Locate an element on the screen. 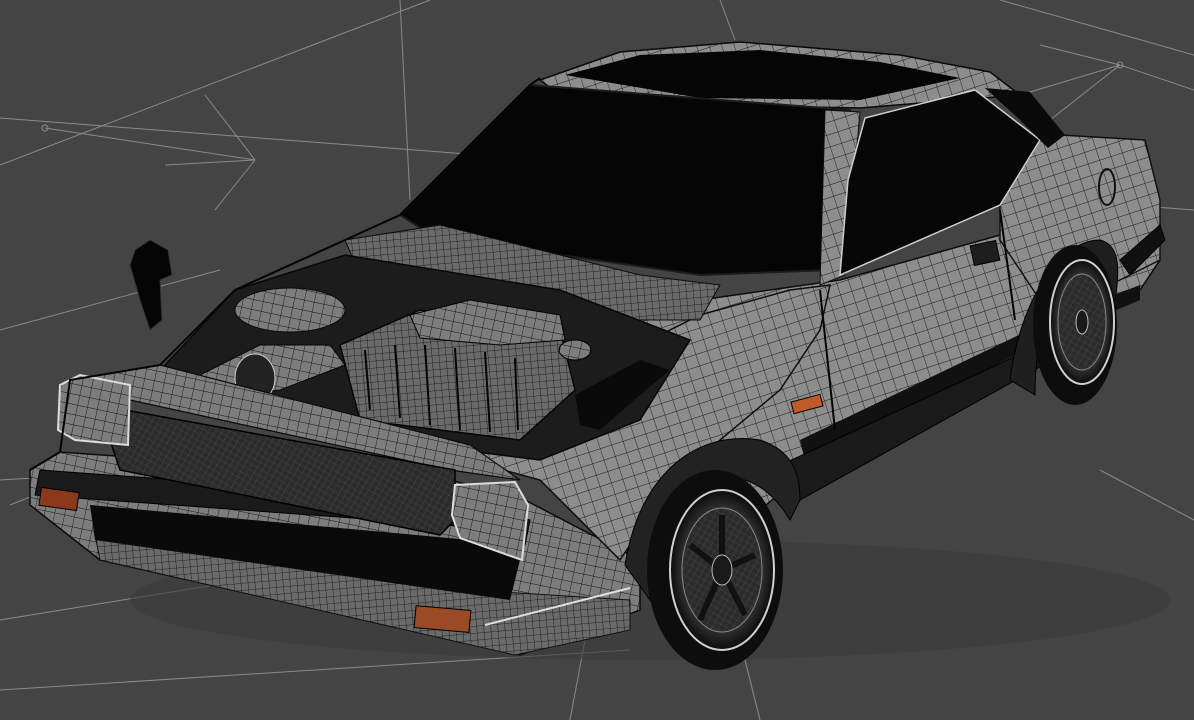  rear-wheel is located at coordinates (1075, 325).